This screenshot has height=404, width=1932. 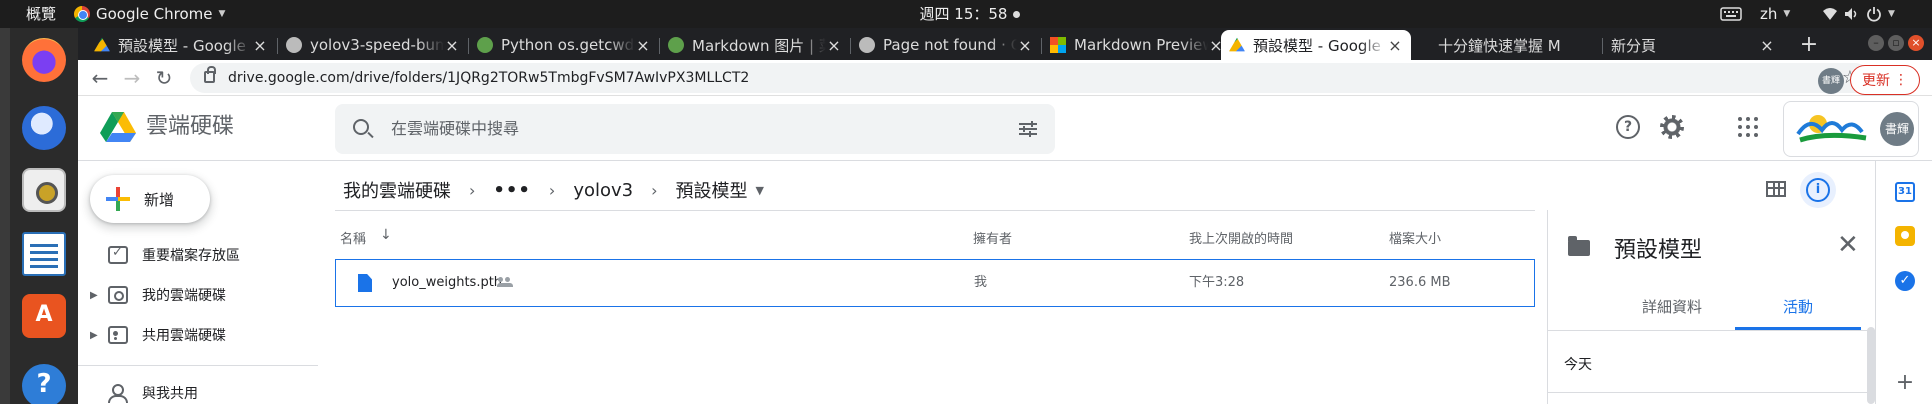 What do you see at coordinates (210, 74) in the screenshot?
I see `lock-icon` at bounding box center [210, 74].